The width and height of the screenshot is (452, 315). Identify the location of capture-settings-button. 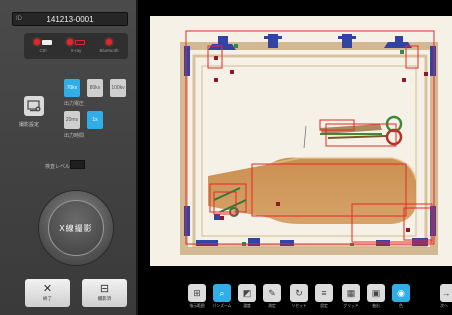
(34, 106).